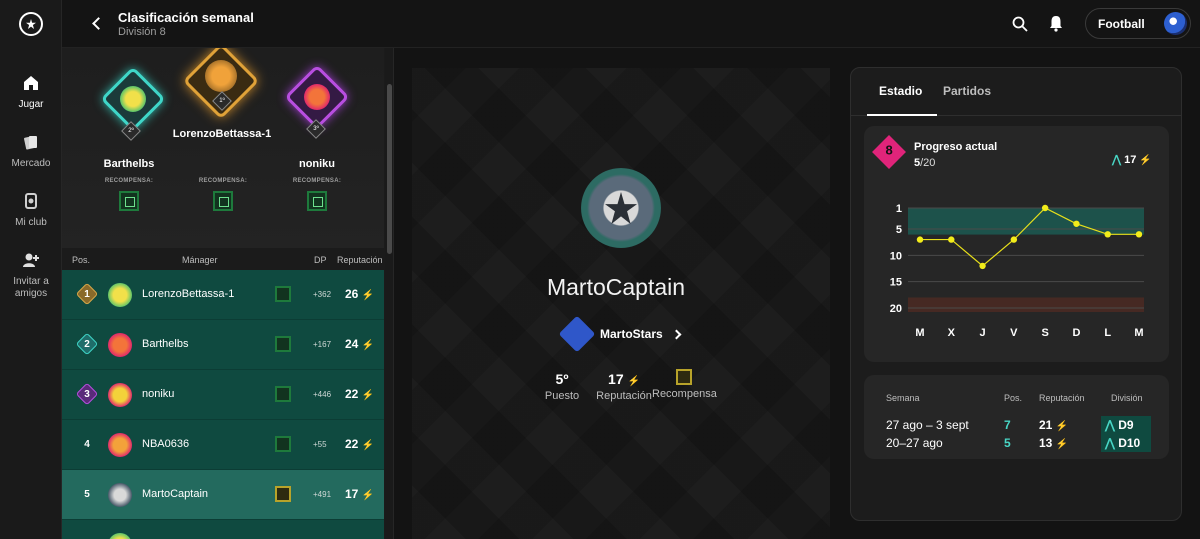  What do you see at coordinates (1026, 304) in the screenshot?
I see `relegation-zone` at bounding box center [1026, 304].